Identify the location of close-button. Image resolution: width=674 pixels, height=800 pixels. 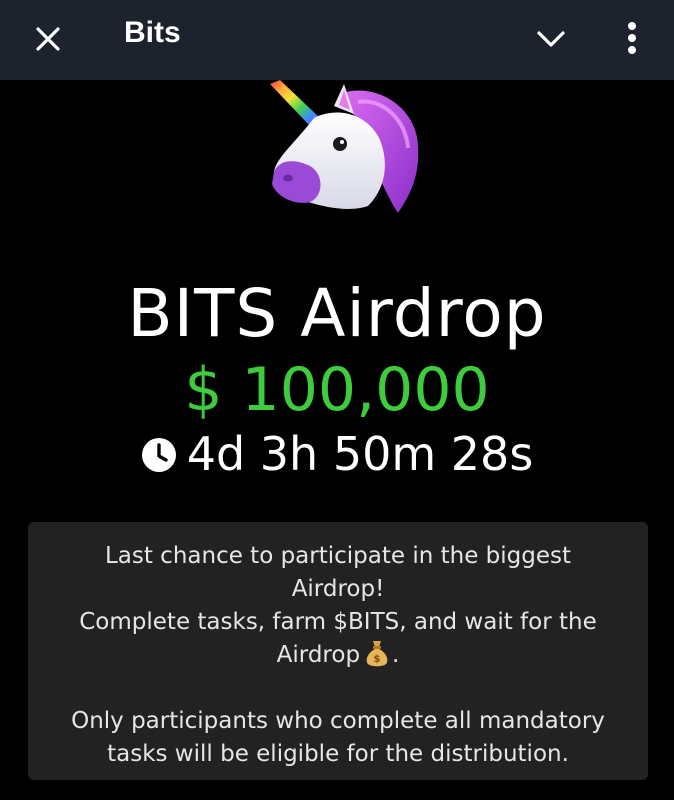
(48, 39).